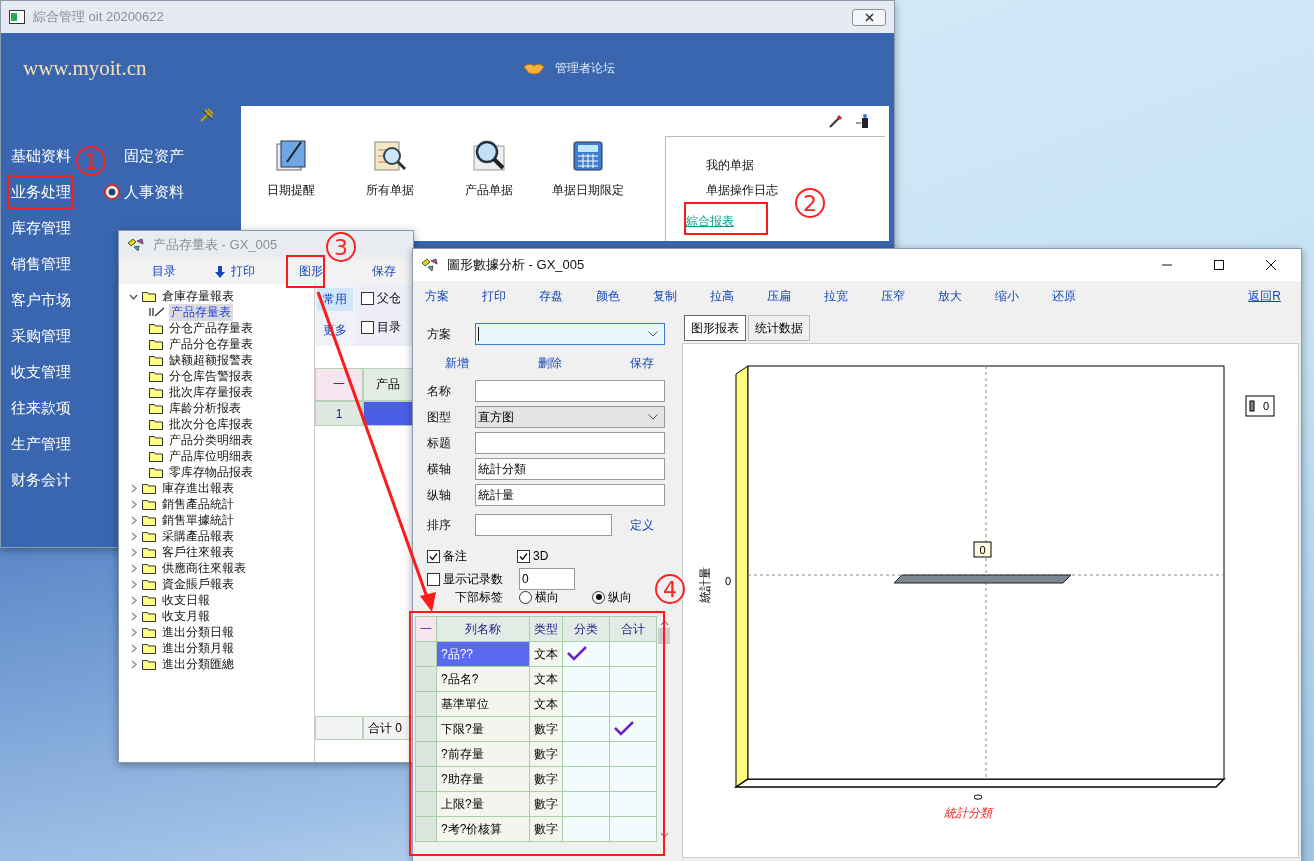 This screenshot has width=1314, height=861. What do you see at coordinates (567, 296) in the screenshot?
I see `menu-item: 存盘` at bounding box center [567, 296].